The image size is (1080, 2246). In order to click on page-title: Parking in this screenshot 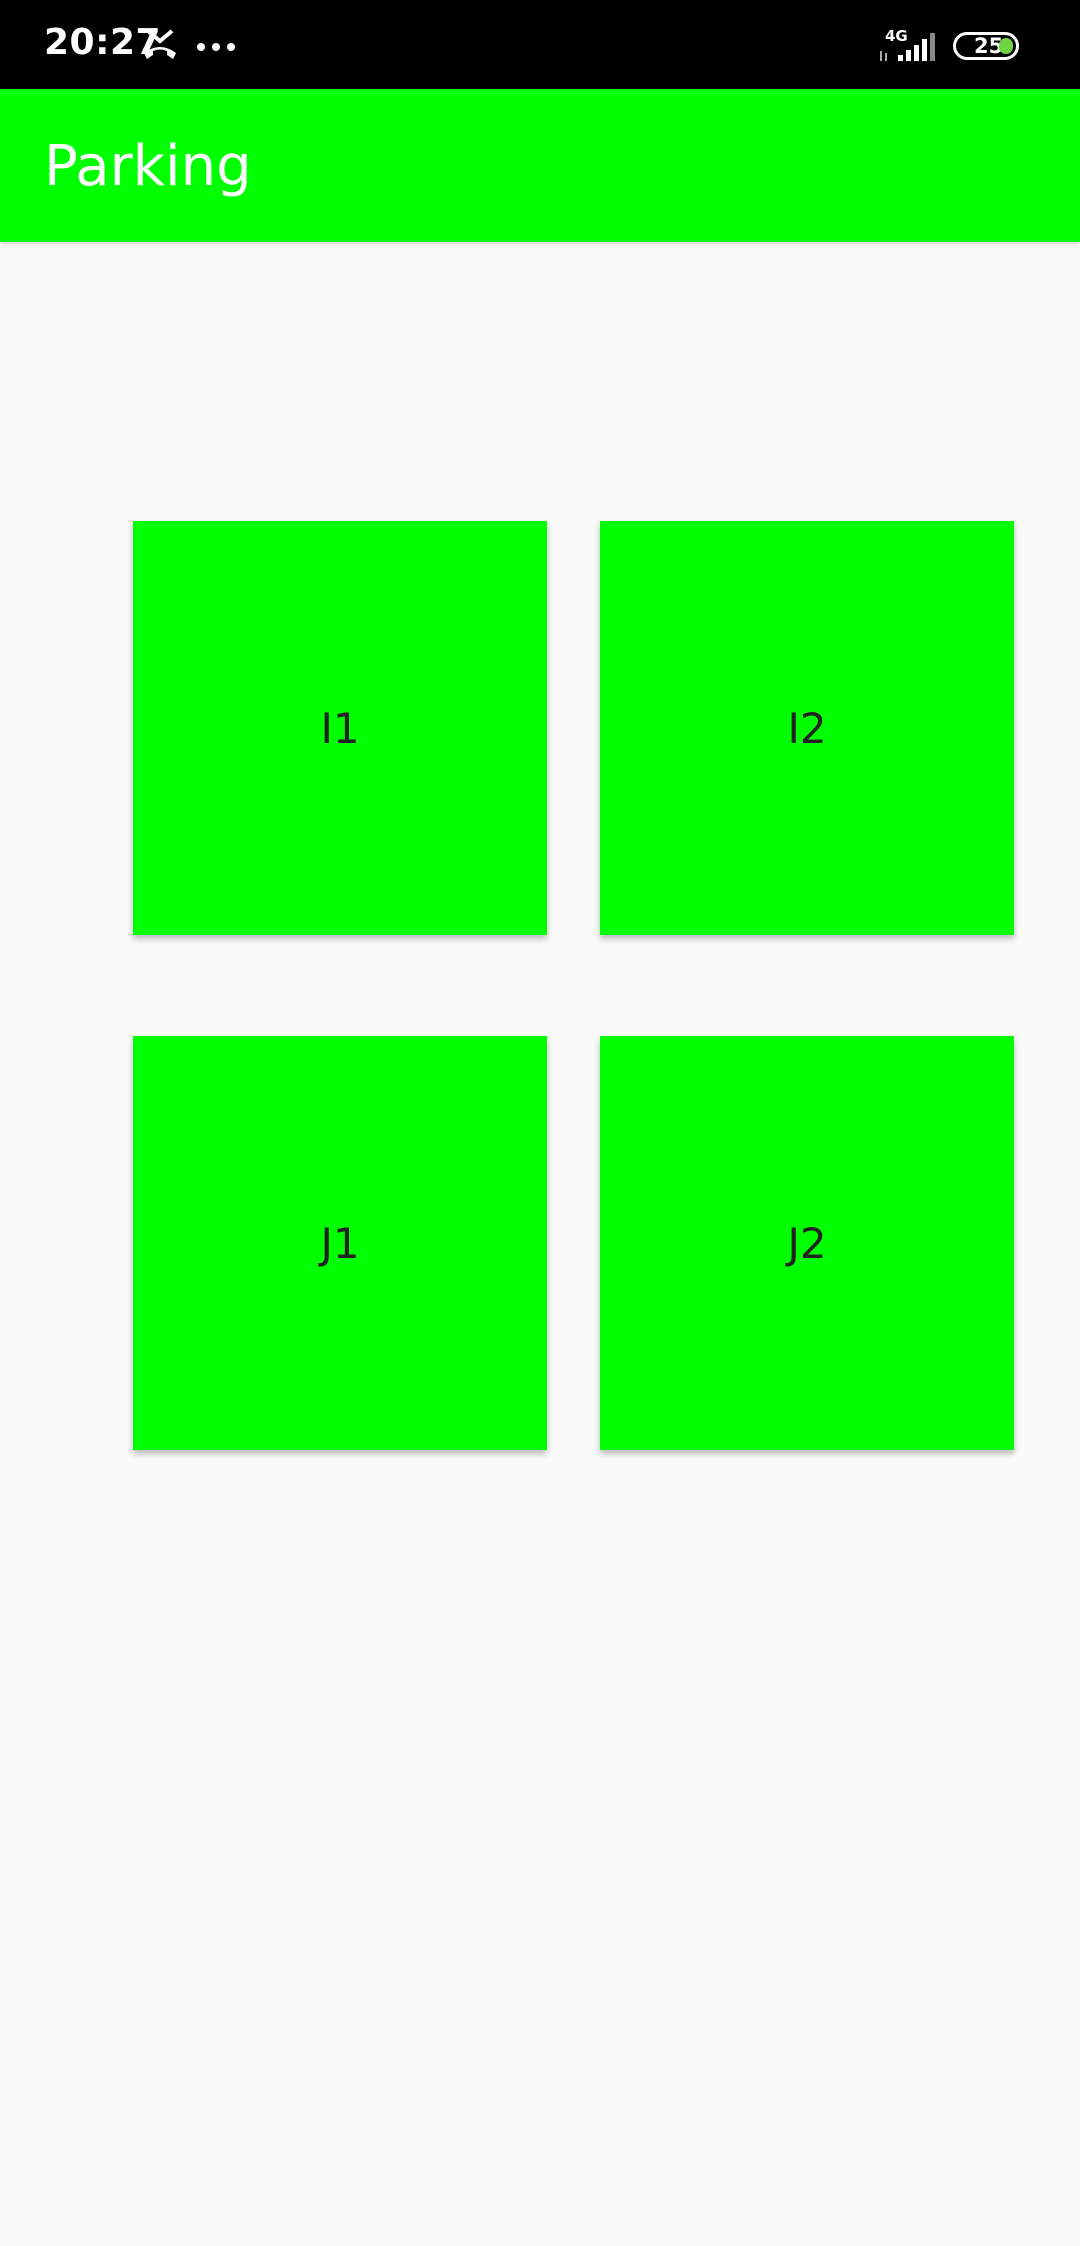, I will do `click(148, 166)`.